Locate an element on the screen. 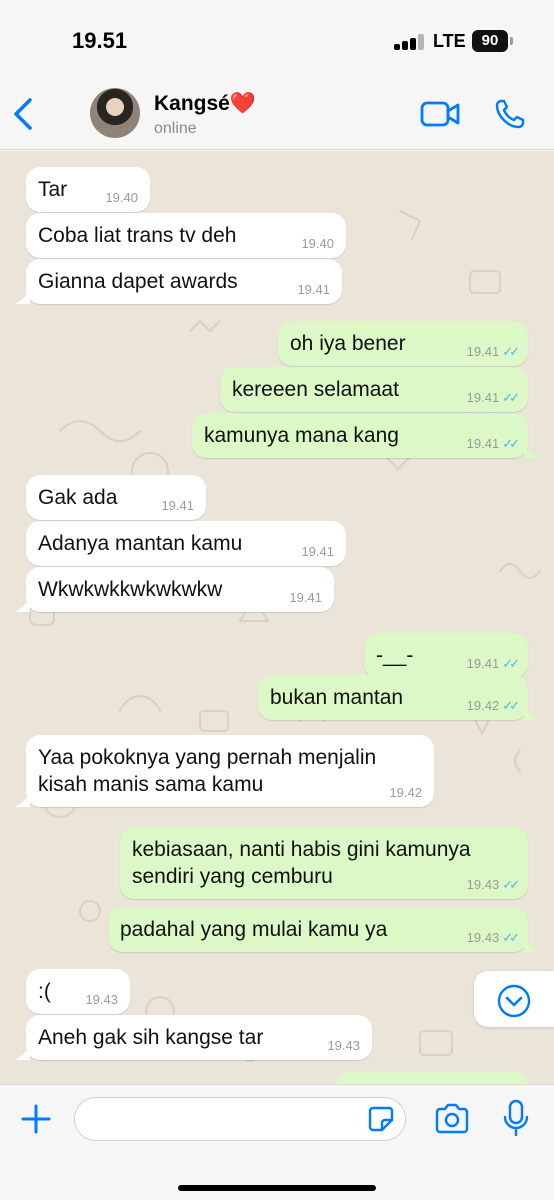 The image size is (554, 1200). message-timestamp: 19.42 ✓✓ is located at coordinates (493, 706).